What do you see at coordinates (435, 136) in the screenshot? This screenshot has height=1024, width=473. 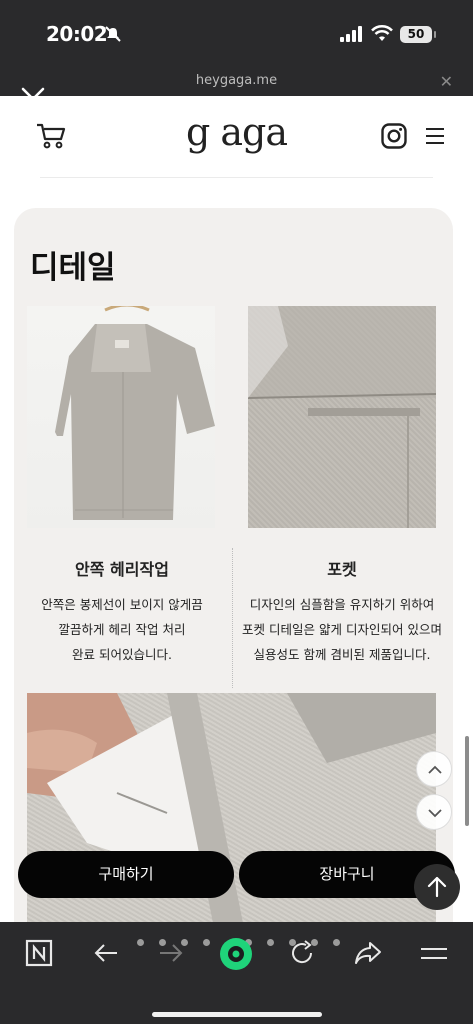 I see `hamburger-menu-icon` at bounding box center [435, 136].